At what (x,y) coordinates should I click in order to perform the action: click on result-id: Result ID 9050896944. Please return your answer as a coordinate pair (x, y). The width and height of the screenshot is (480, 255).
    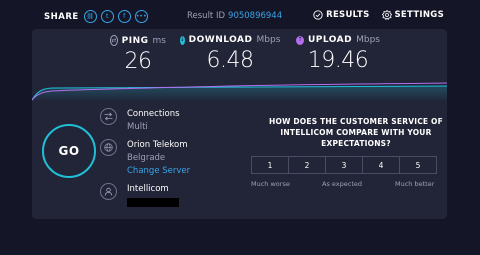
    Looking at the image, I should click on (234, 16).